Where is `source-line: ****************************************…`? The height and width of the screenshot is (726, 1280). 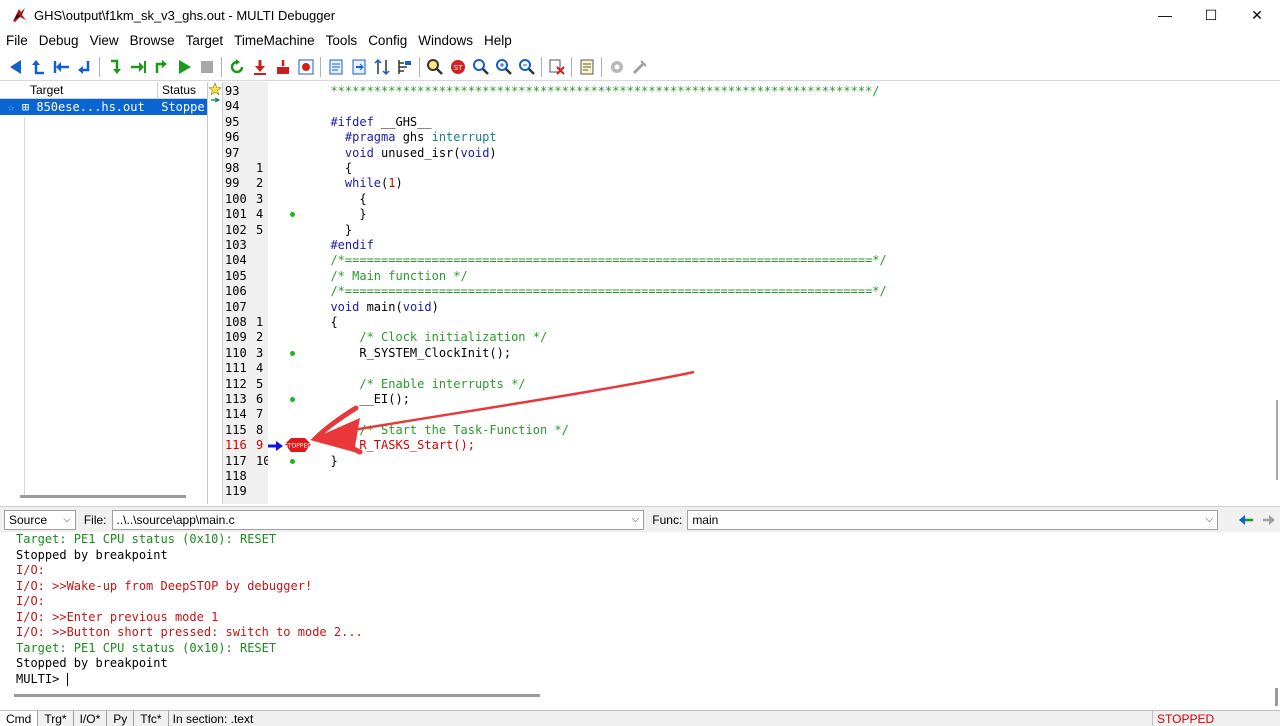 source-line: ****************************************… is located at coordinates (597, 91).